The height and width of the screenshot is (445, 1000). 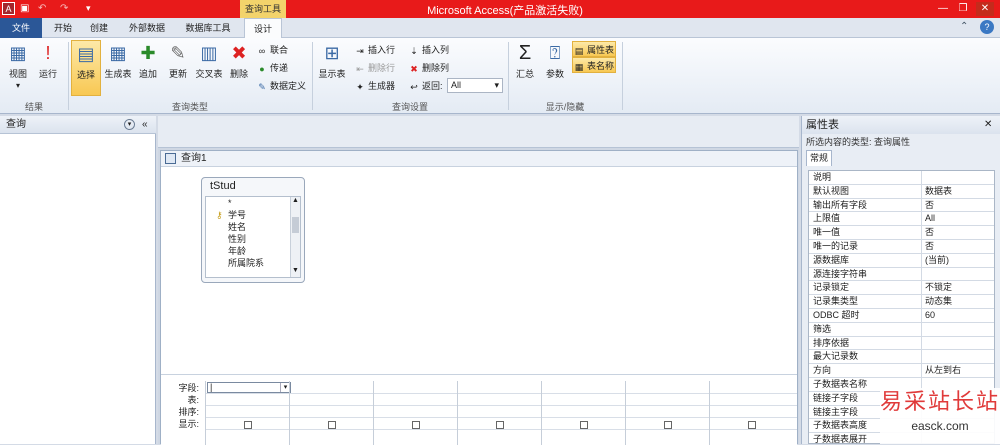 I want to click on property-value: All, so click(x=957, y=219).